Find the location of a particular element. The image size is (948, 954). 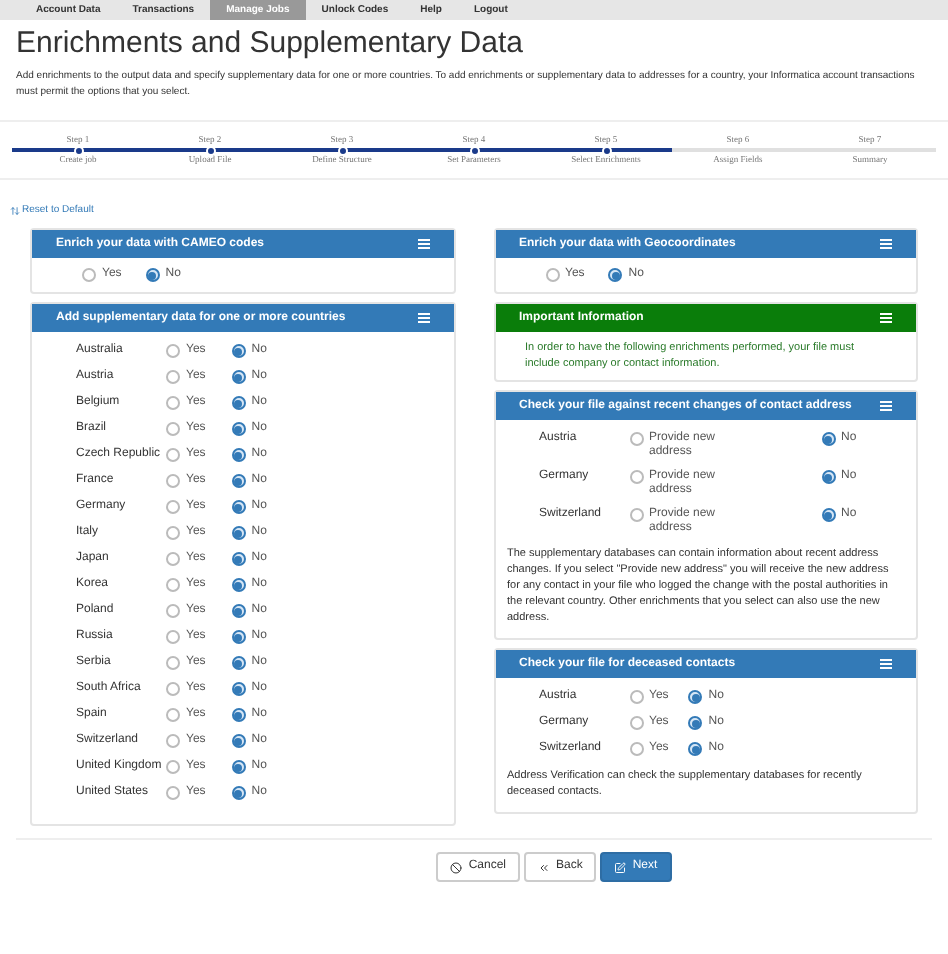

sort-icon is located at coordinates (15, 210).